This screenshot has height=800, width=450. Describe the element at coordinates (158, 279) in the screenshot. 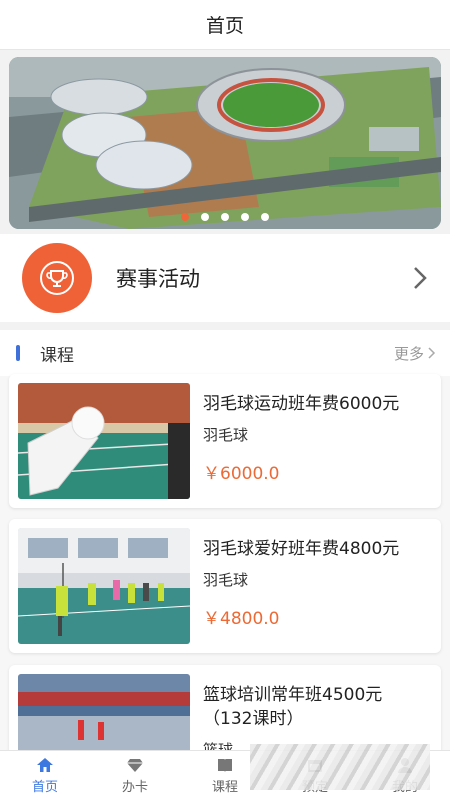

I see `events-label: 赛事活动` at that location.